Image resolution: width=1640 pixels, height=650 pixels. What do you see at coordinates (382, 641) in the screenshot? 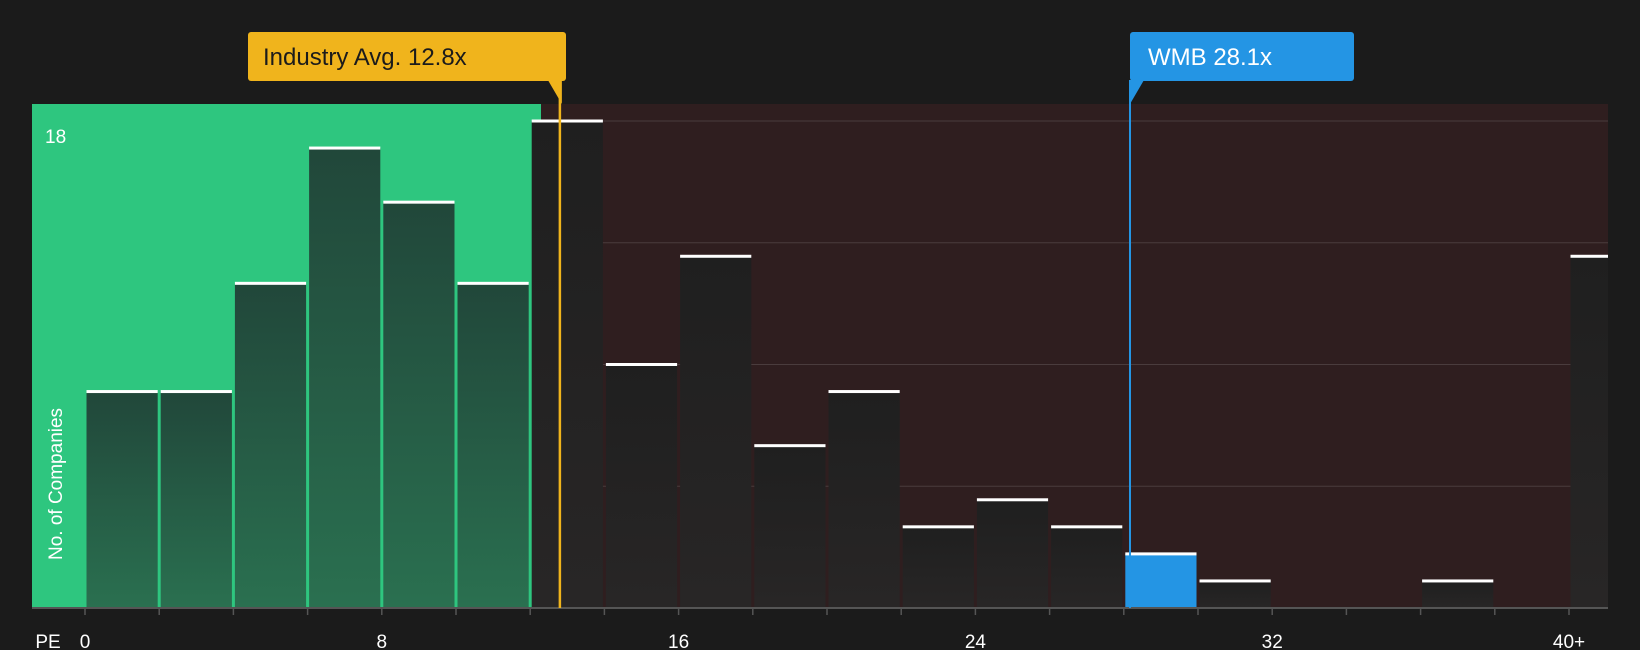
I see `x-tick-label: 8` at bounding box center [382, 641].